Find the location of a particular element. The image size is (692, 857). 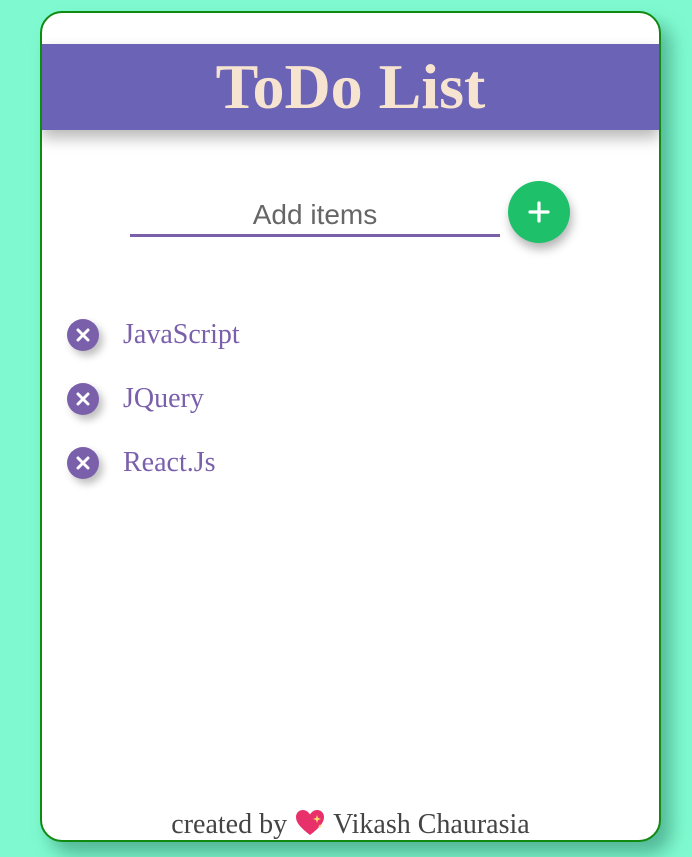

header-bar: ToDo List is located at coordinates (350, 87).